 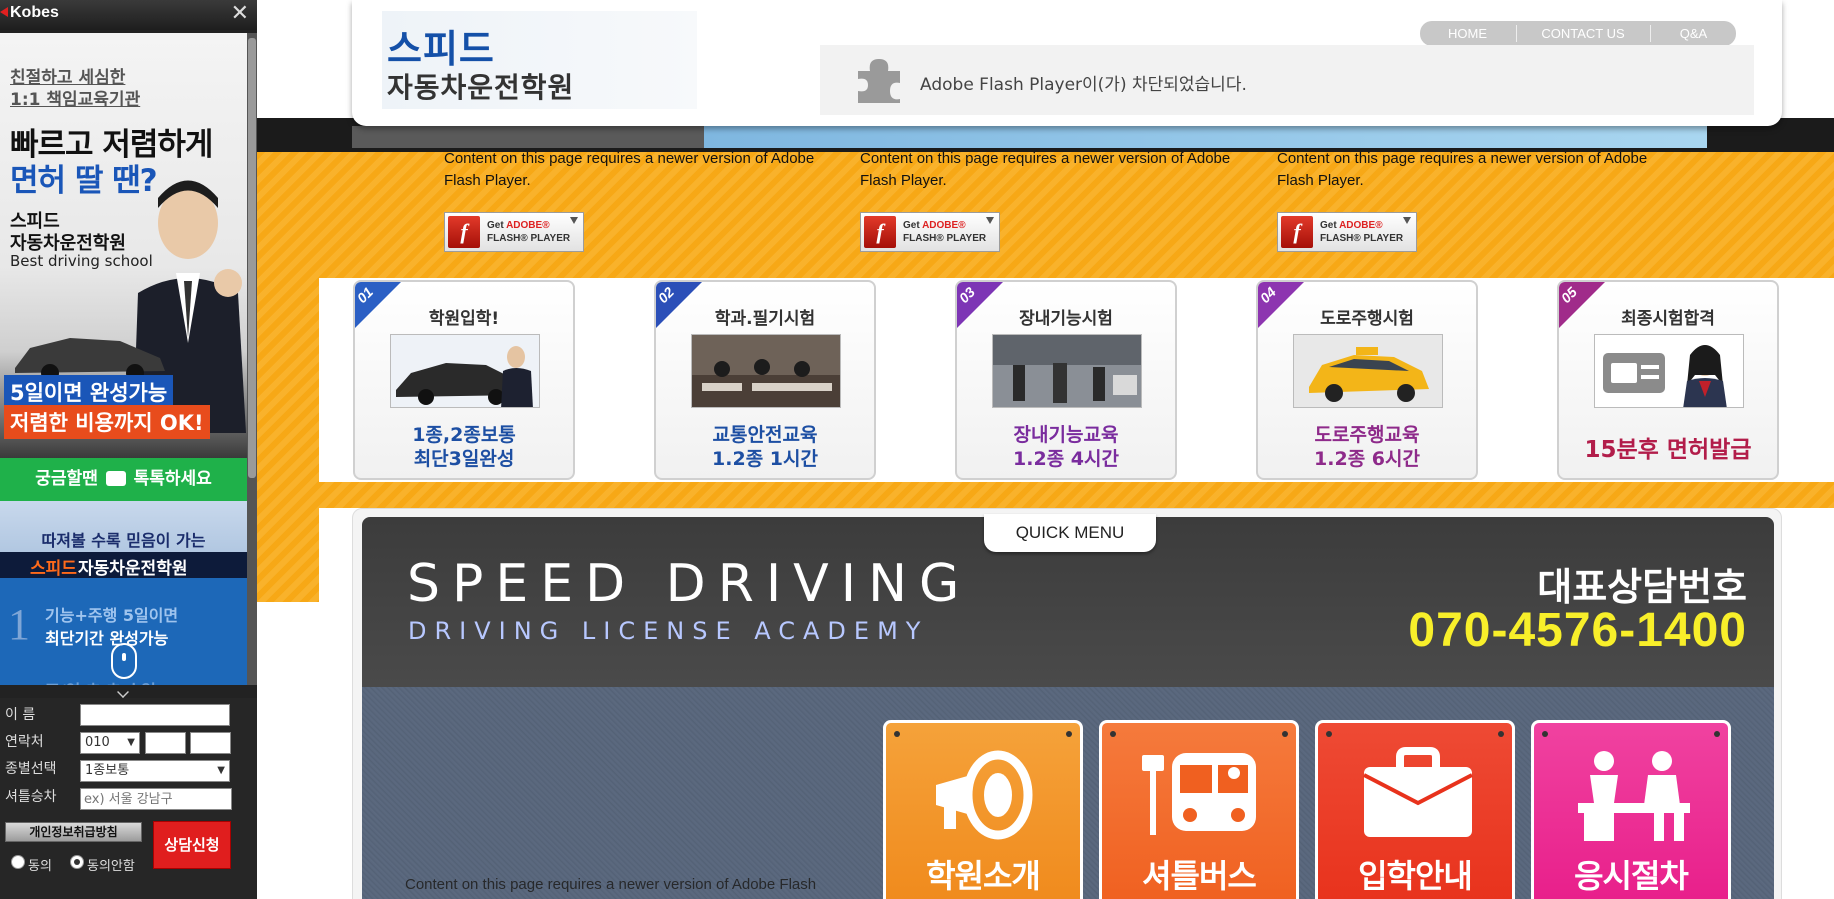 What do you see at coordinates (441, 49) in the screenshot?
I see `logo-line-1: 스피드` at bounding box center [441, 49].